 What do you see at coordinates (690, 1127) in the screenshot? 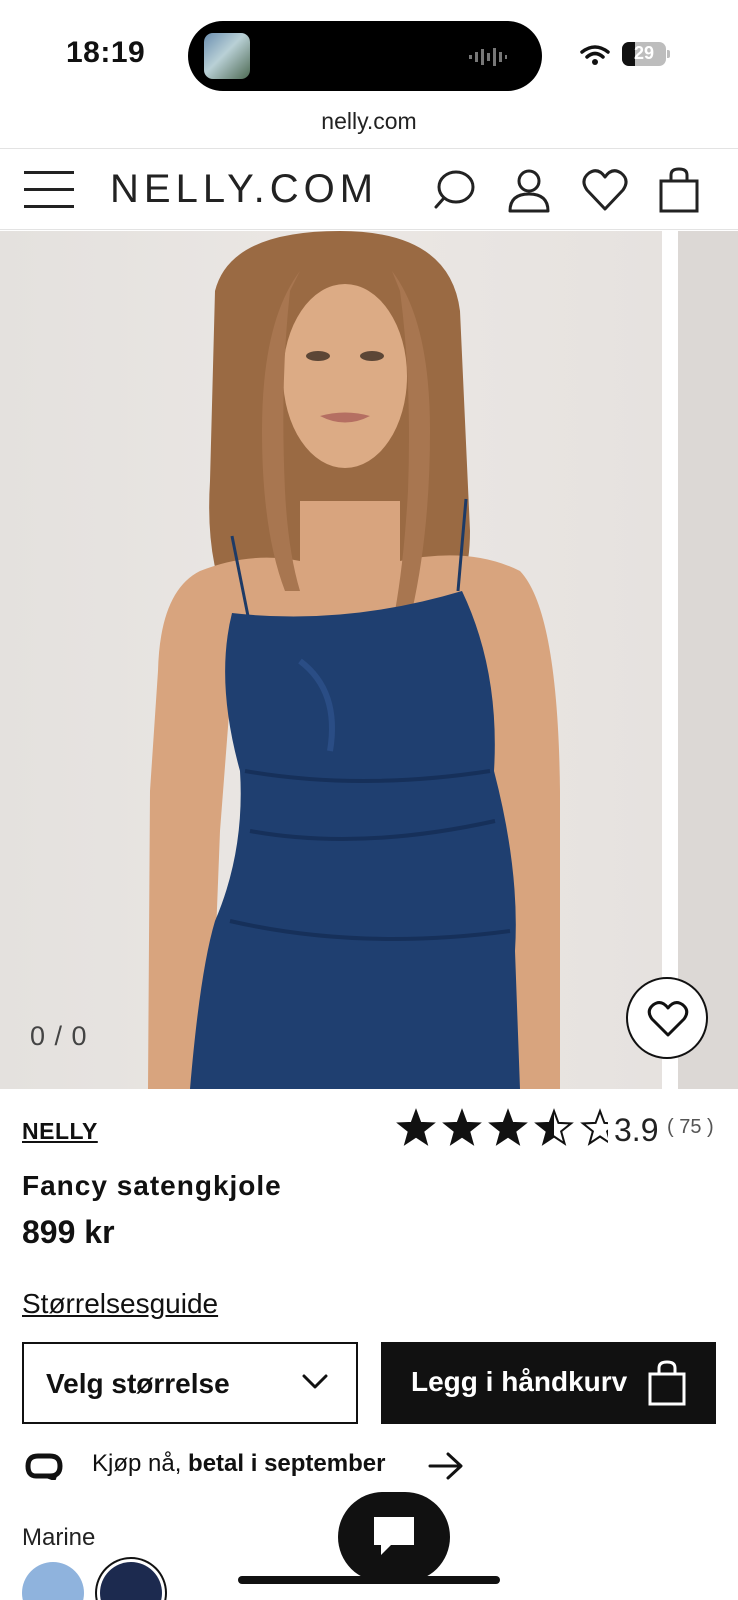
I see `rating-count: ( 75 )` at bounding box center [690, 1127].